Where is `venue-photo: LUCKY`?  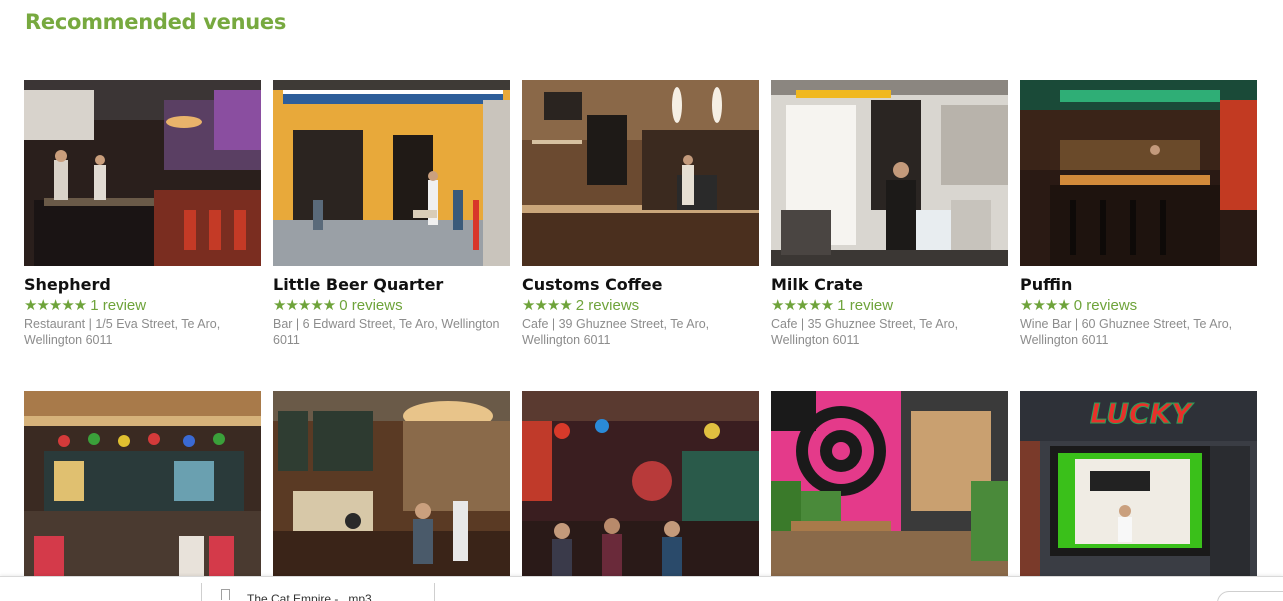 venue-photo: LUCKY is located at coordinates (1138, 484).